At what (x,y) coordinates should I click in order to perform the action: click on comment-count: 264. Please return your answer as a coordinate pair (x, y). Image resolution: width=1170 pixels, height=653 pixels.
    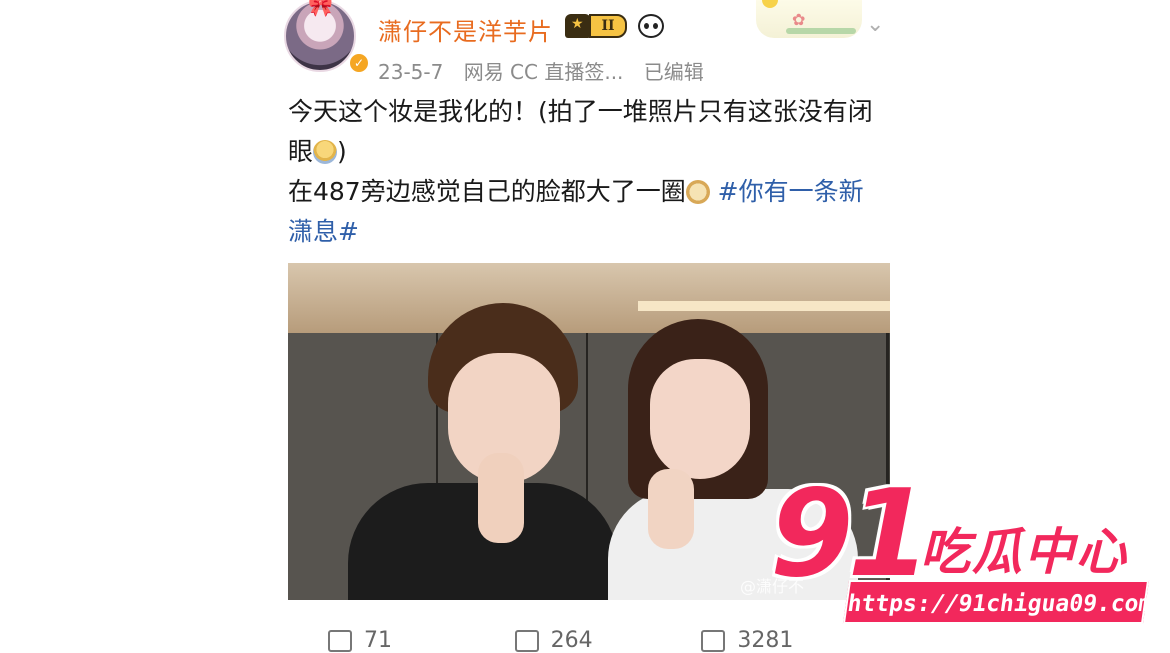
    Looking at the image, I should click on (571, 640).